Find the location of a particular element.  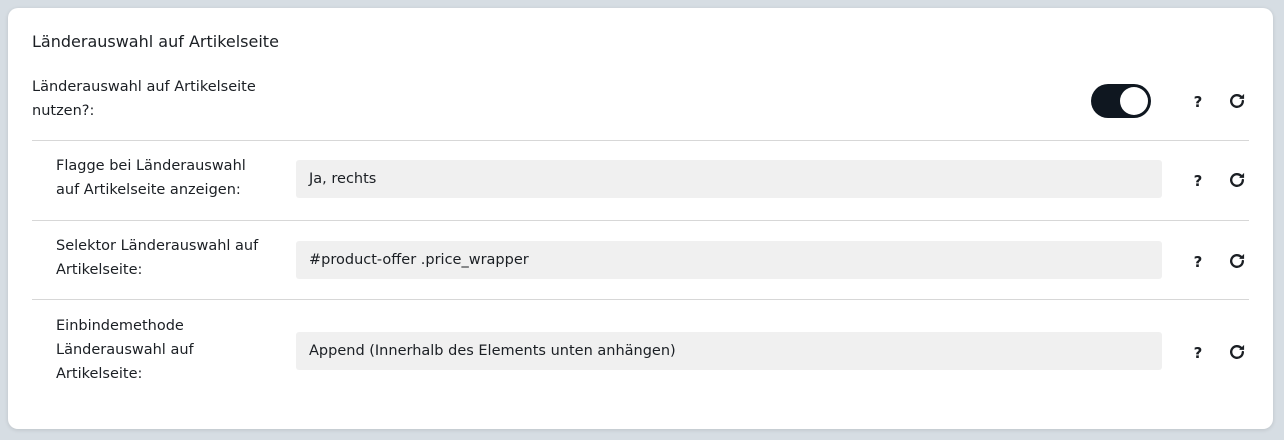

selector-label: Selektor Länderauswahl auf Artikelseite: is located at coordinates (157, 258).